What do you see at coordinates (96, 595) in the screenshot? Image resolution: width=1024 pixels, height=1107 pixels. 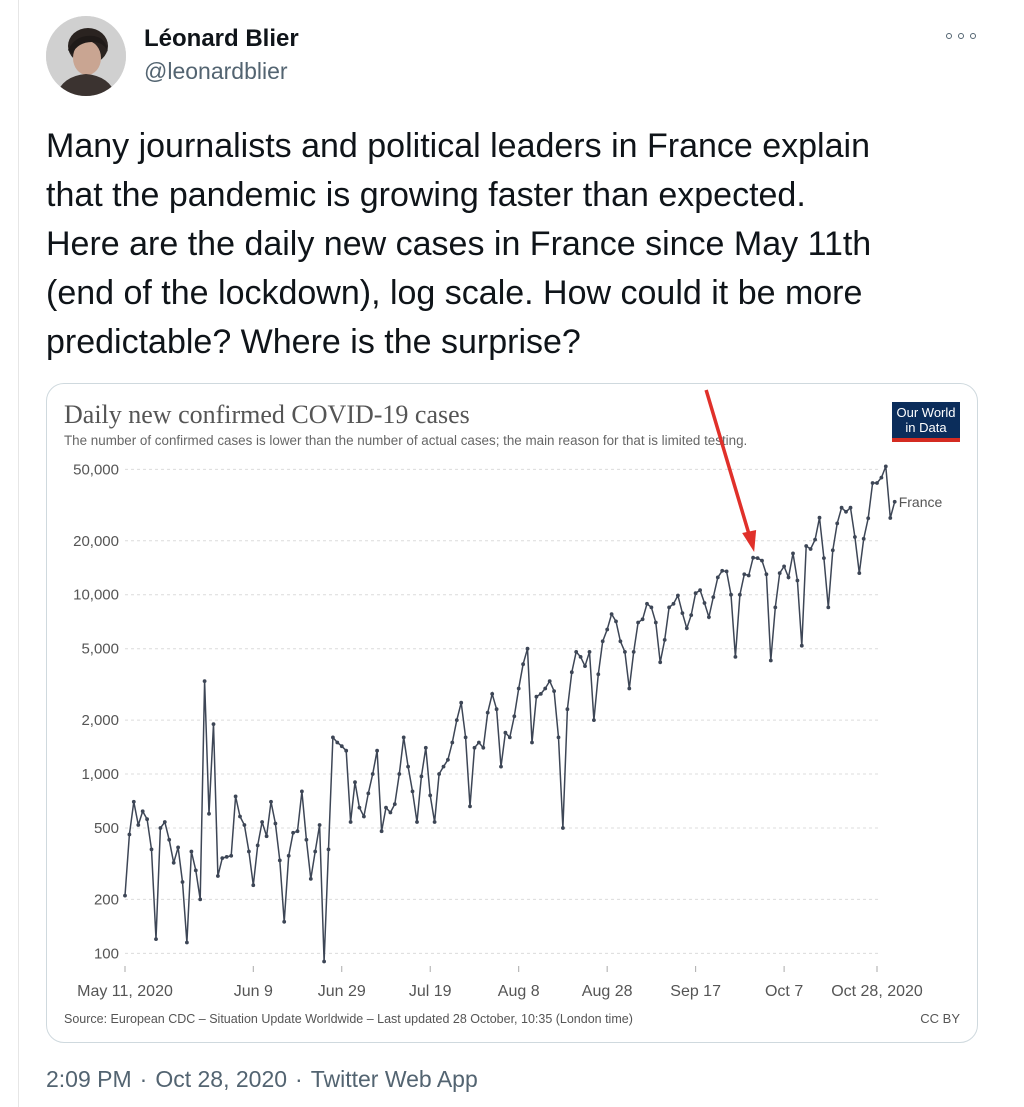 I see `y-tick-label: 10,000` at bounding box center [96, 595].